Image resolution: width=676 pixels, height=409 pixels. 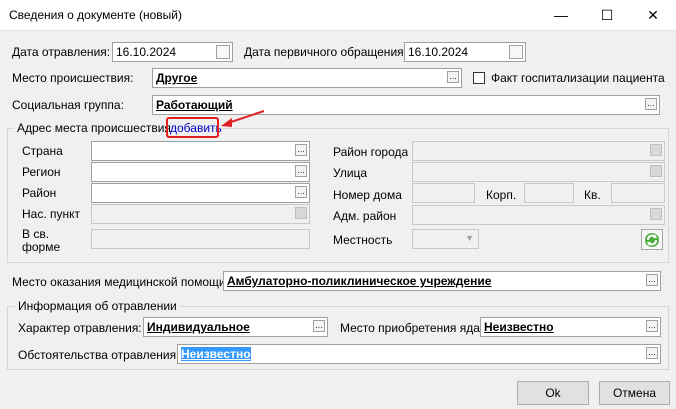 What do you see at coordinates (519, 327) in the screenshot?
I see `poison-source-value: Неизвестно` at bounding box center [519, 327].